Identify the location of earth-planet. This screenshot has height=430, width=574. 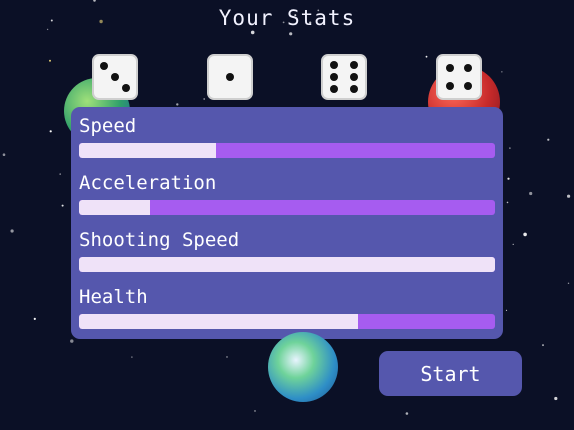
(303, 367).